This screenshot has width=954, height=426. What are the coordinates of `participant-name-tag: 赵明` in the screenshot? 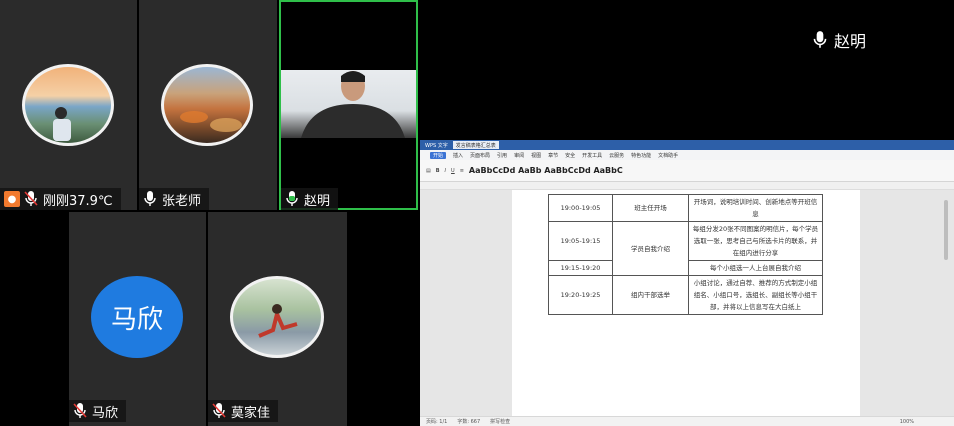 It's located at (310, 199).